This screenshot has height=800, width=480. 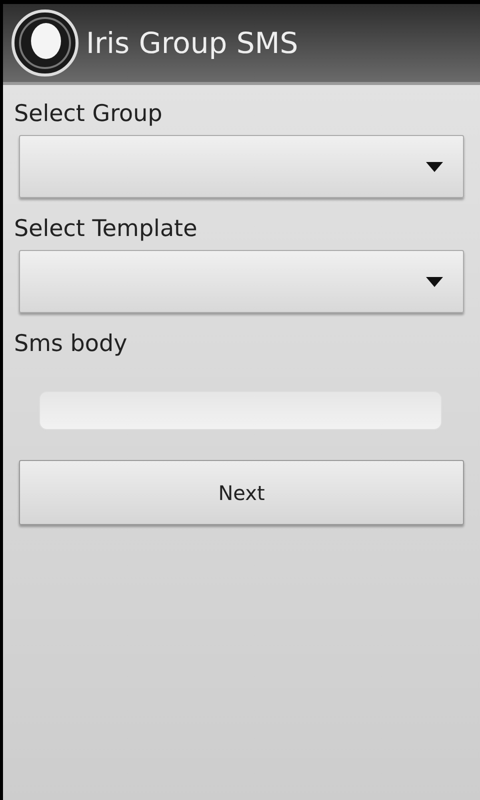 I want to click on next-button: Next, so click(x=241, y=492).